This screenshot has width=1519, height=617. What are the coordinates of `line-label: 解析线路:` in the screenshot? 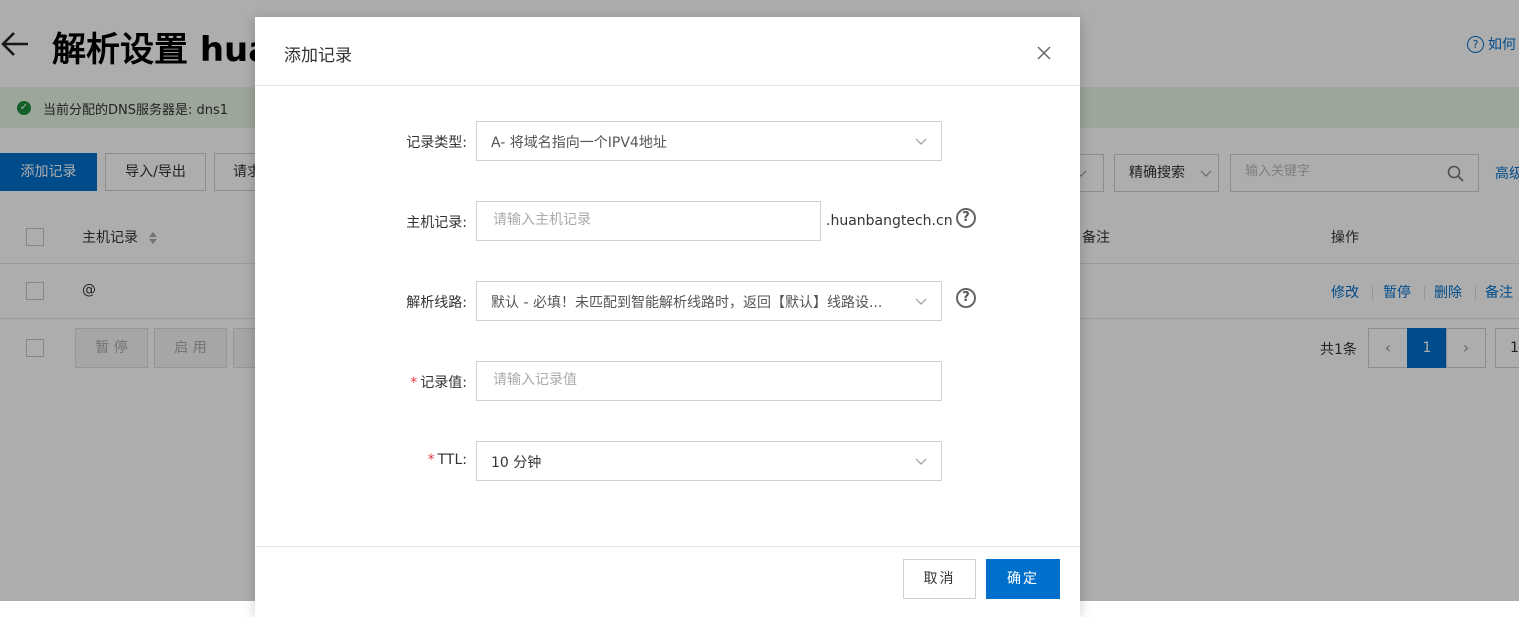 It's located at (436, 303).